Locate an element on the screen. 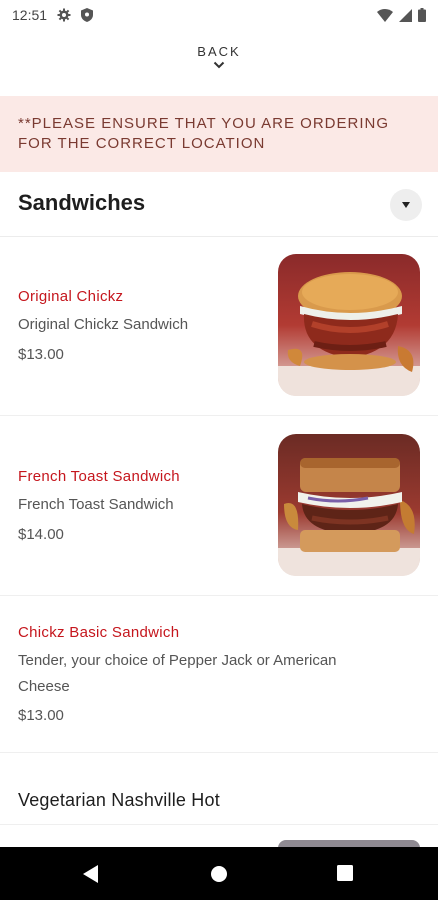 This screenshot has width=438, height=900. divider is located at coordinates (219, 824).